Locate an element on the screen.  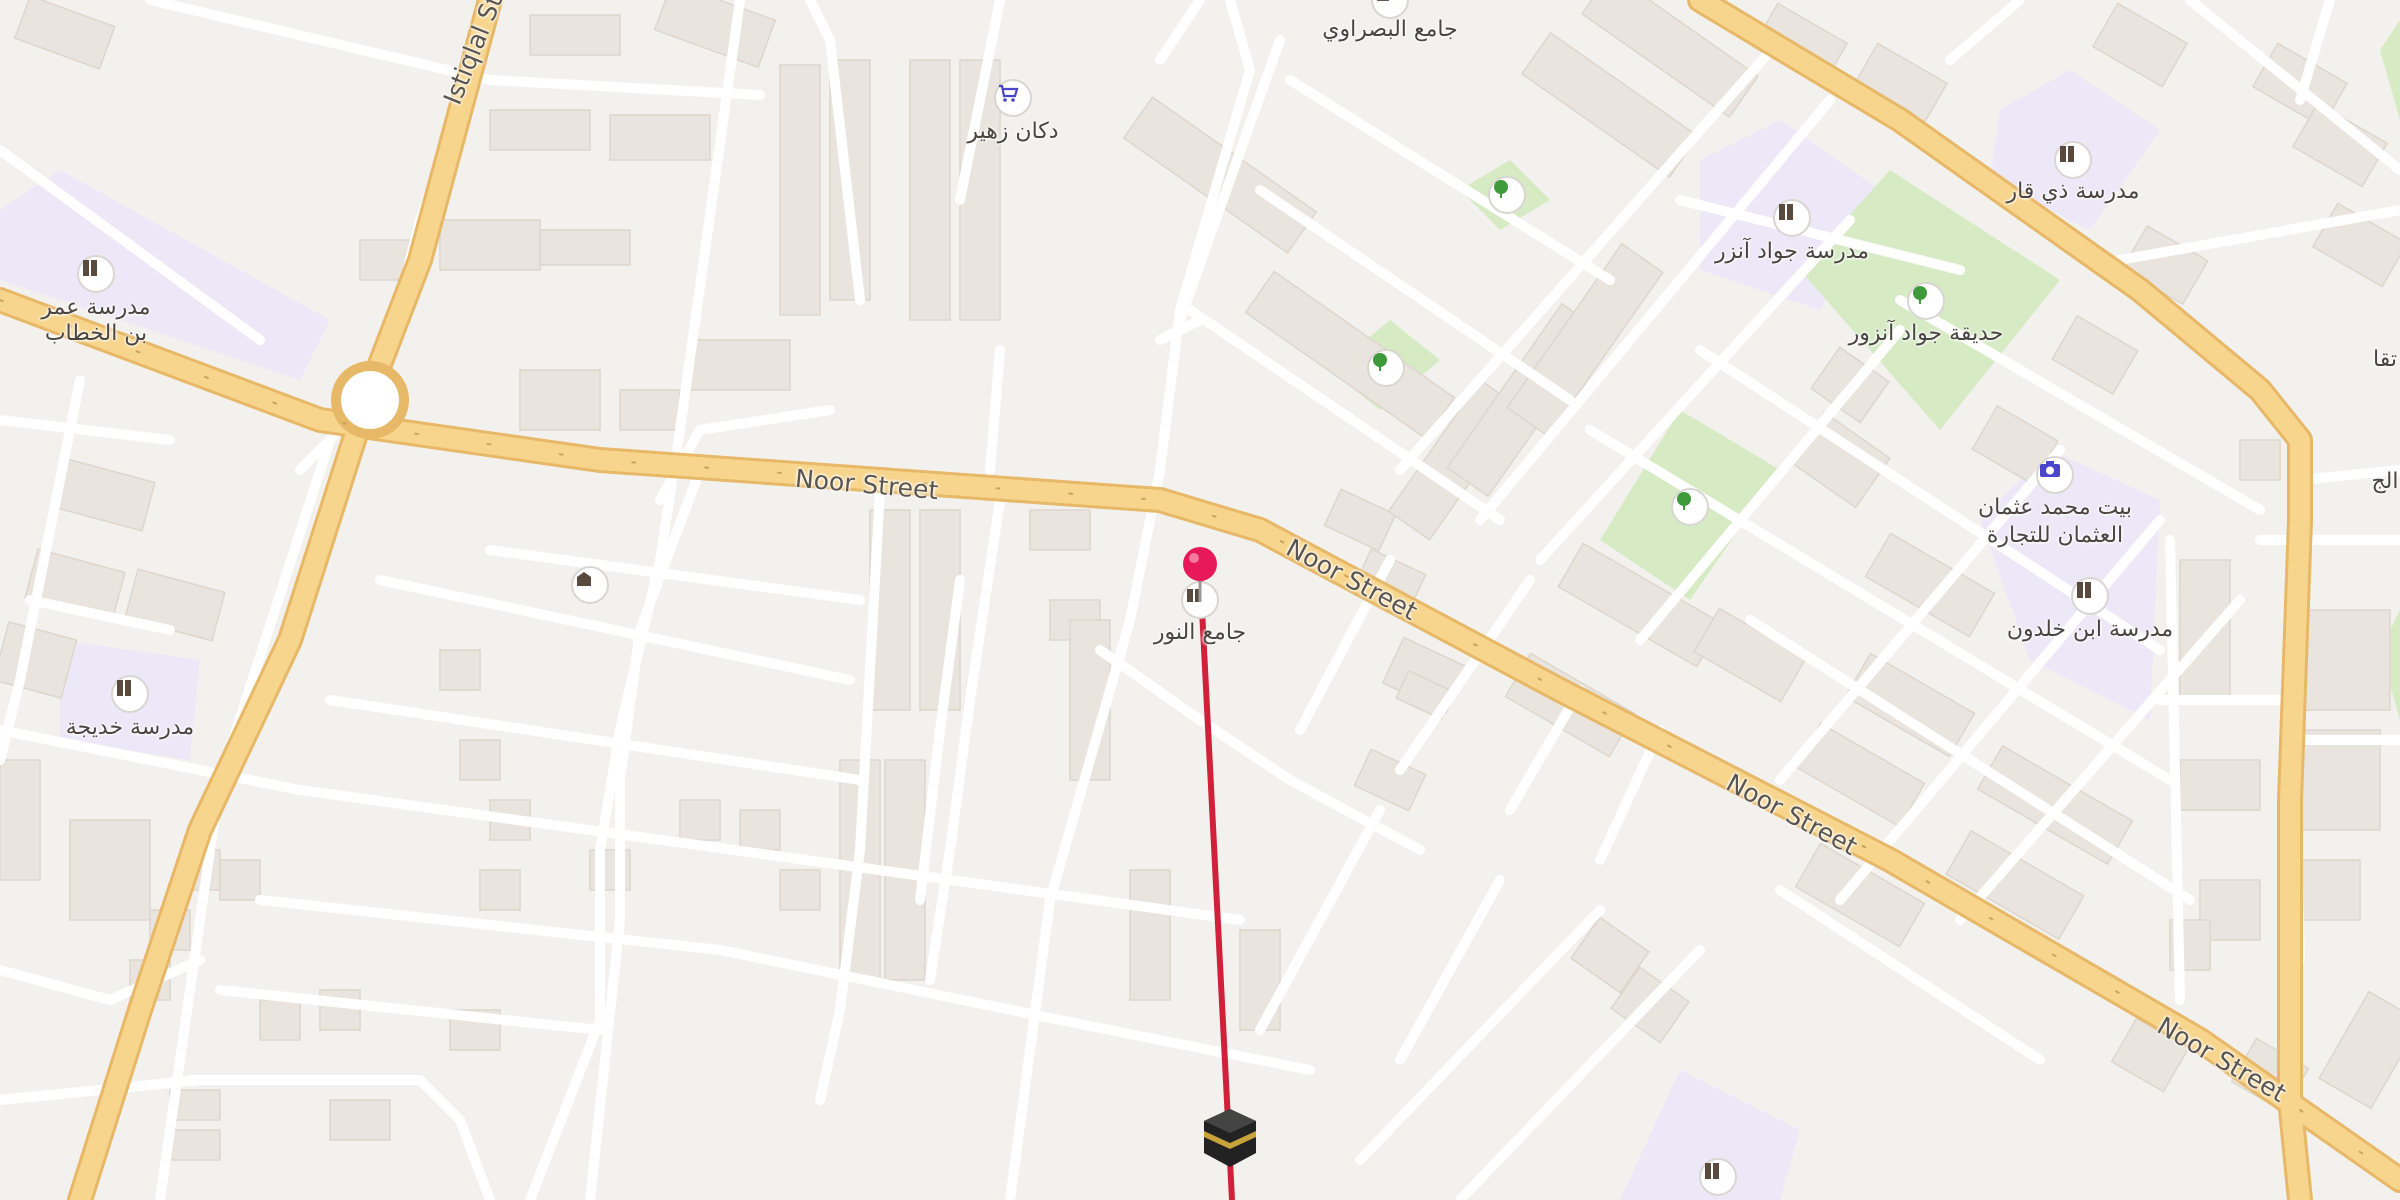
place-label: دكان زهير is located at coordinates (1013, 131).